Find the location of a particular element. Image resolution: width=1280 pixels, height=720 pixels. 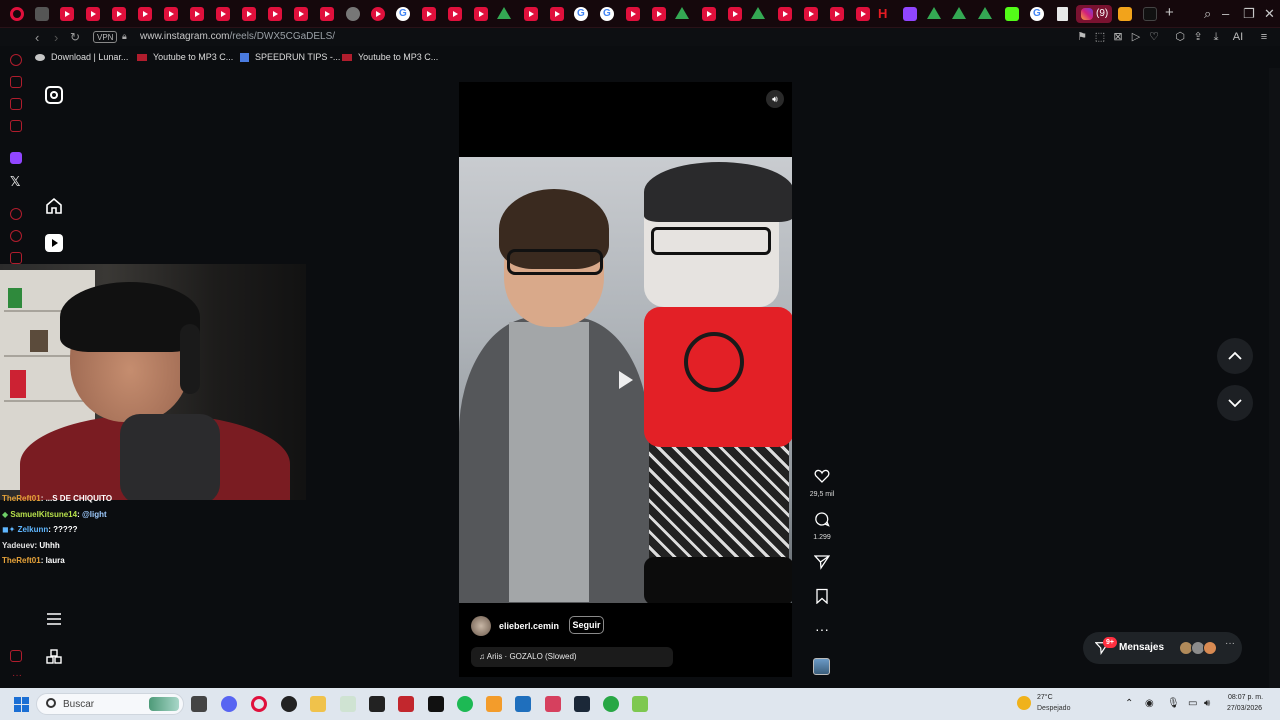

close-button: ✕ is located at coordinates (1269, 14).